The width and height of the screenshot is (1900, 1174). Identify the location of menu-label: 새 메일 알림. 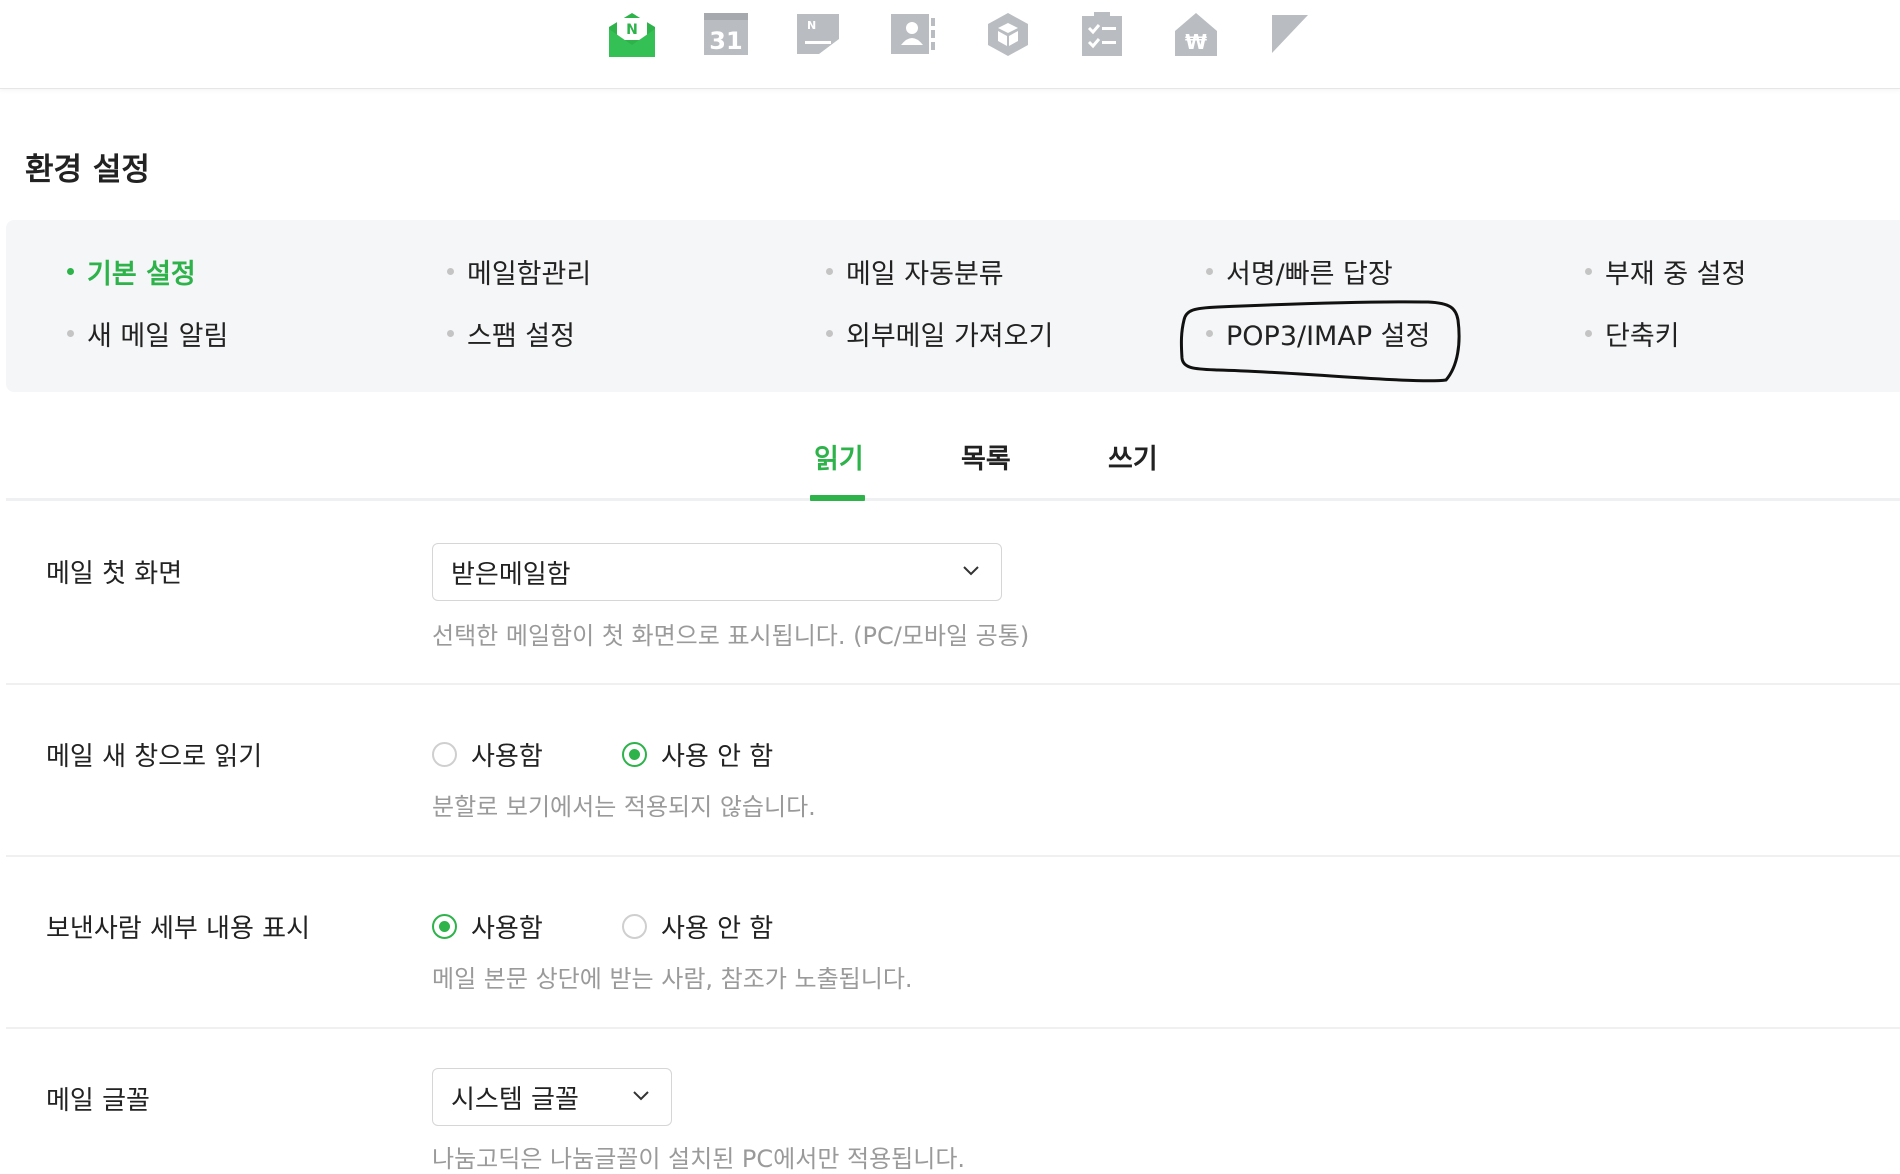
(158, 336).